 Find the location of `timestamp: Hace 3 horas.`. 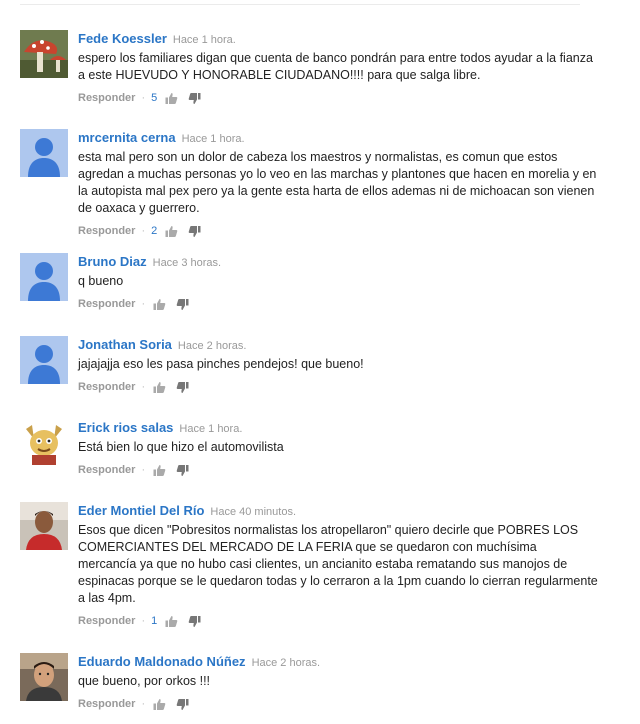

timestamp: Hace 3 horas. is located at coordinates (187, 263).